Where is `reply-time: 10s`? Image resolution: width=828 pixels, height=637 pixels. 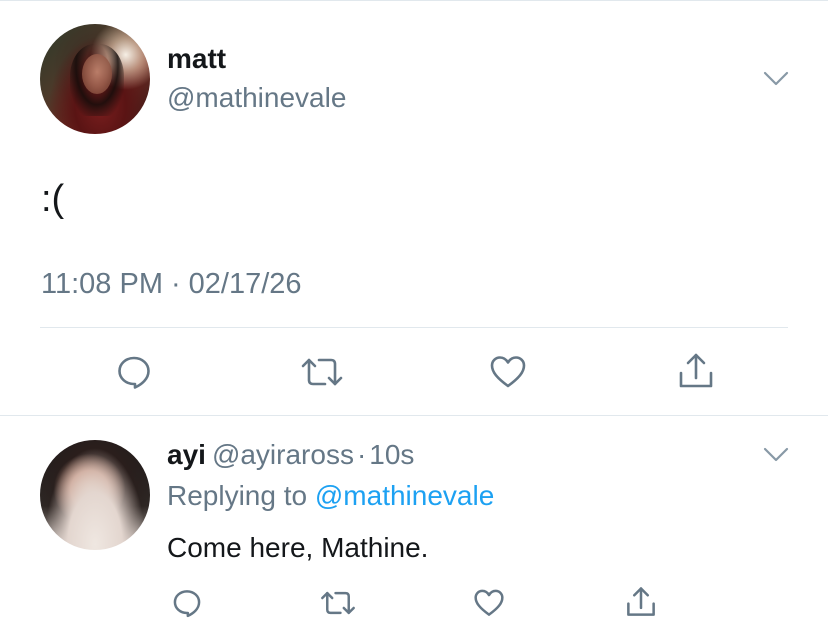 reply-time: 10s is located at coordinates (392, 454).